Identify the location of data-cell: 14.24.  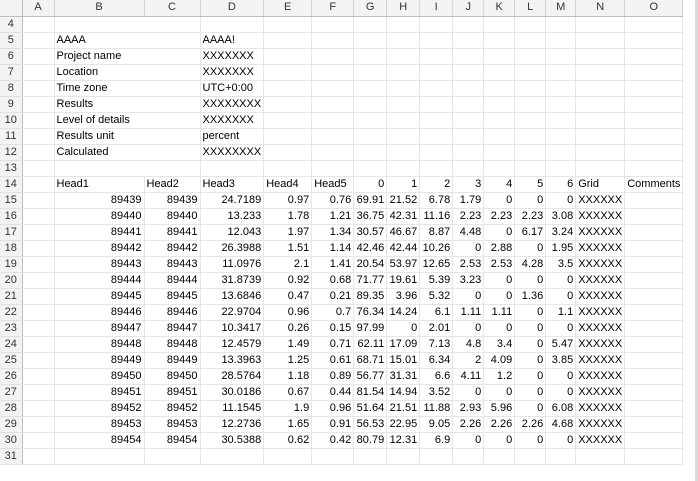
(403, 312).